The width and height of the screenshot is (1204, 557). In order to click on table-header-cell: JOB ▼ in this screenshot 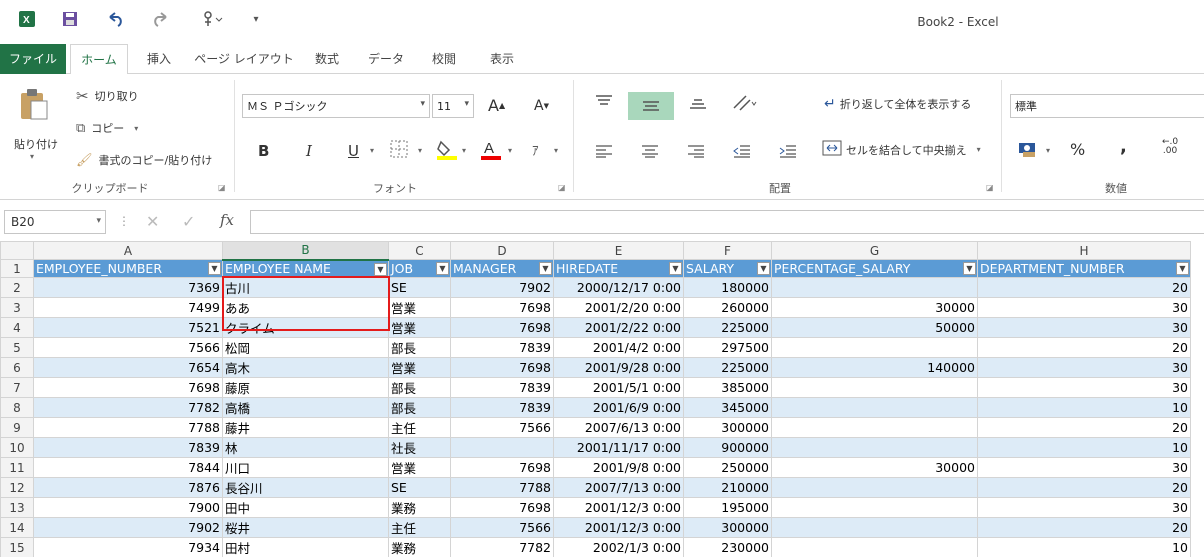, I will do `click(419, 268)`.